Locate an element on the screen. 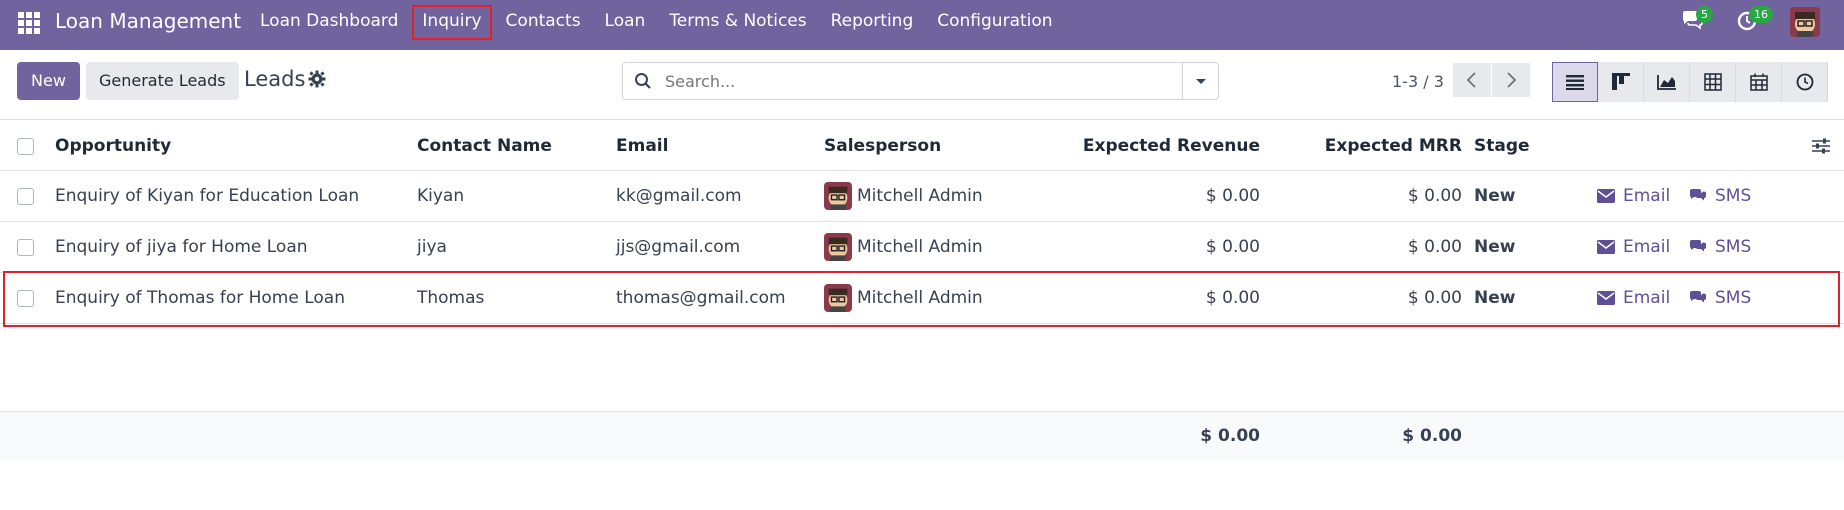 This screenshot has height=510, width=1844. column-header-expected-mrr: Expected MRR is located at coordinates (1362, 145).